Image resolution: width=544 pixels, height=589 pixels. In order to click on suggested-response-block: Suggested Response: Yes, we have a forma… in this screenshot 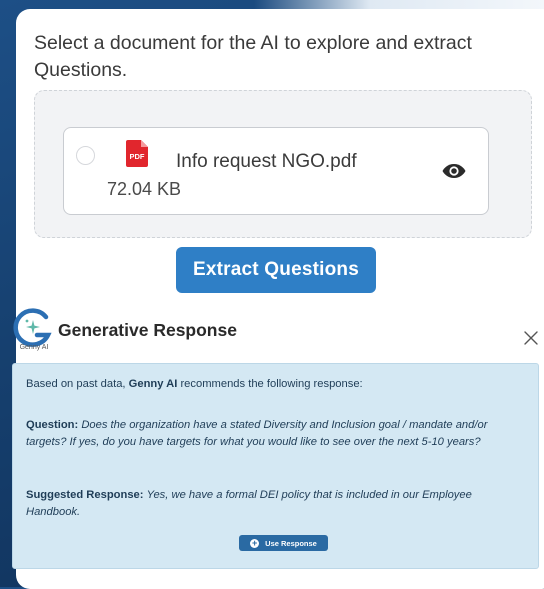, I will do `click(276, 504)`.